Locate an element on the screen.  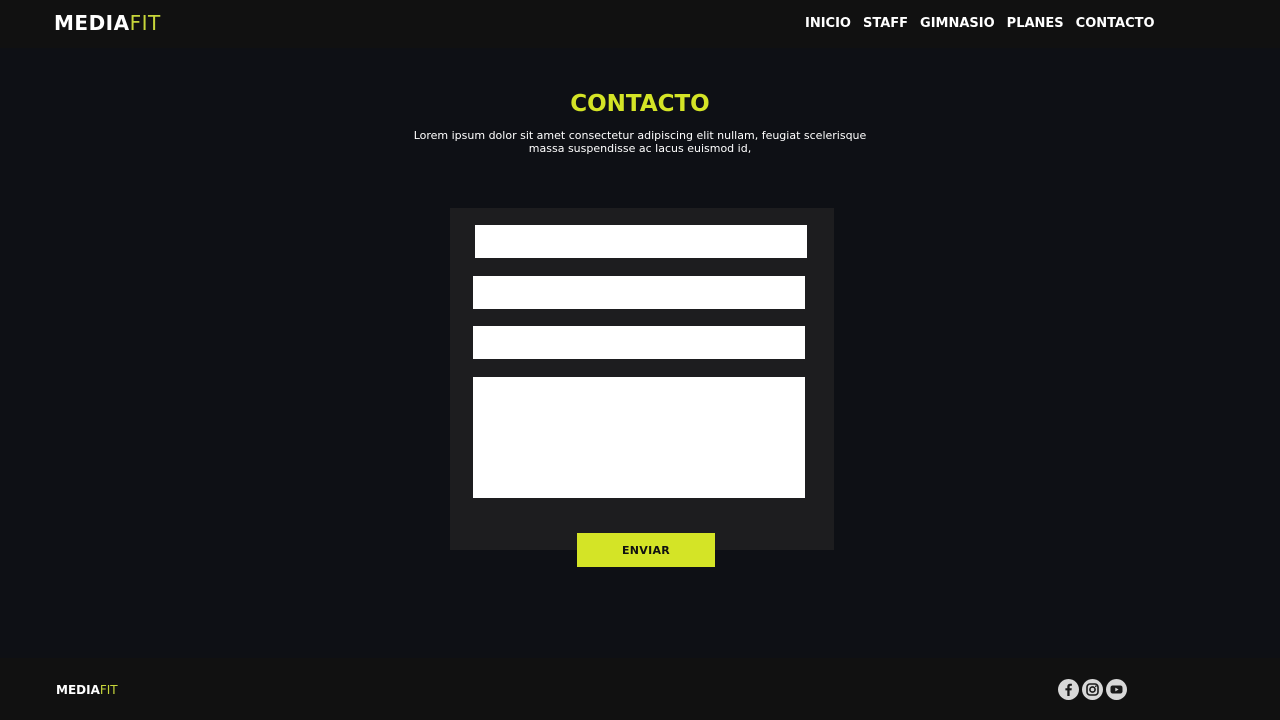
message-textarea is located at coordinates (639, 437).